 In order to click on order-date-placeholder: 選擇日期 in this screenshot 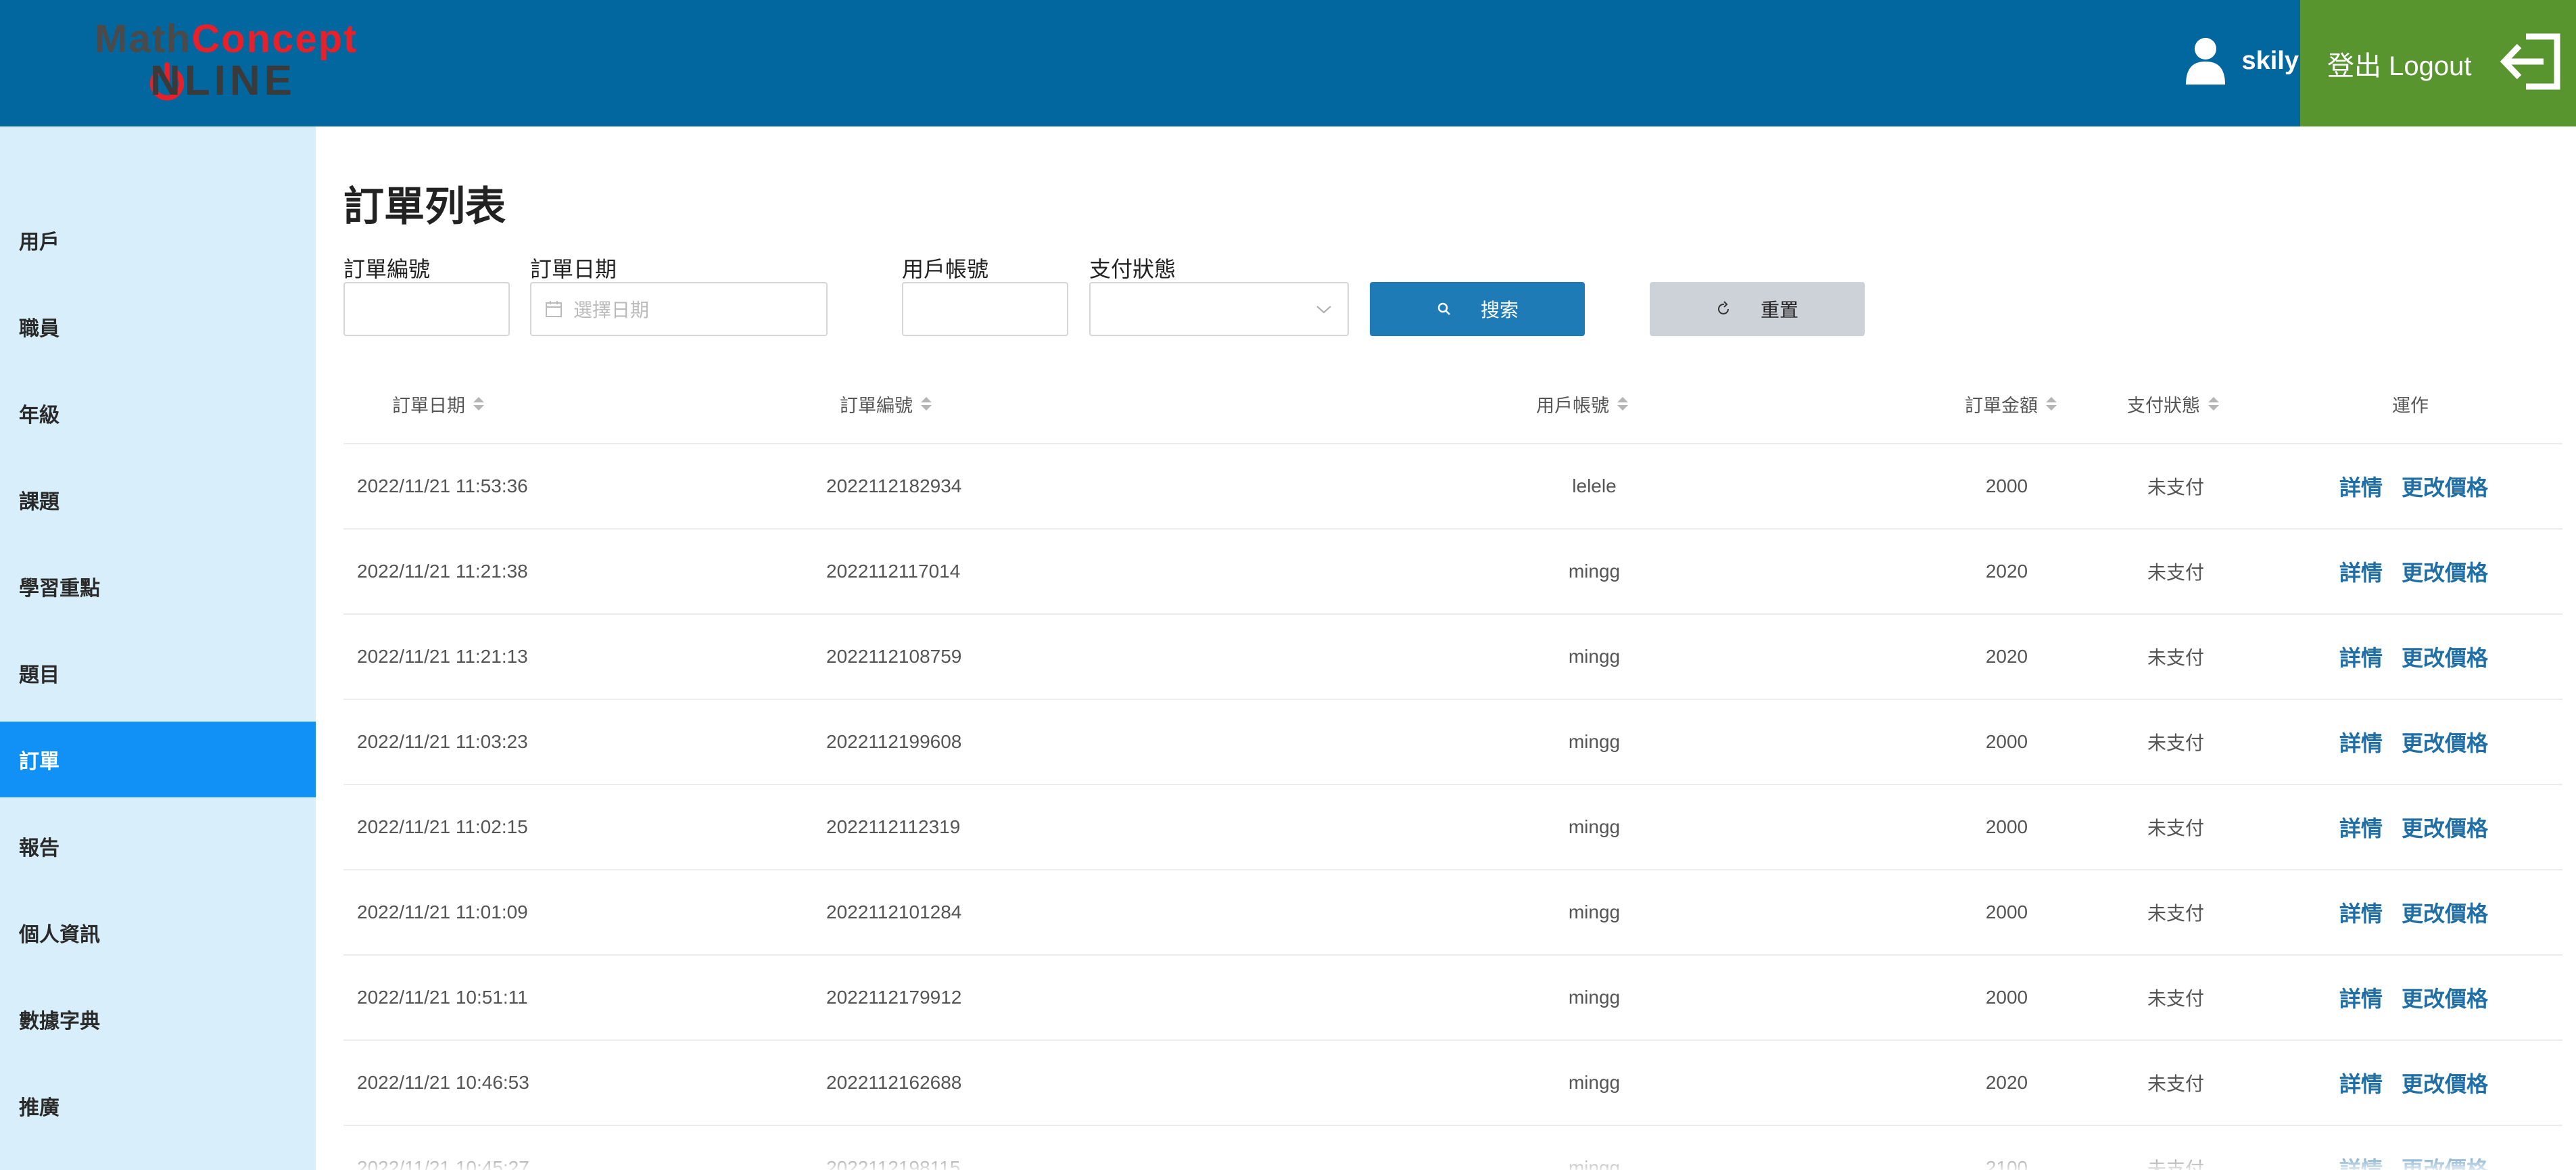, I will do `click(611, 311)`.